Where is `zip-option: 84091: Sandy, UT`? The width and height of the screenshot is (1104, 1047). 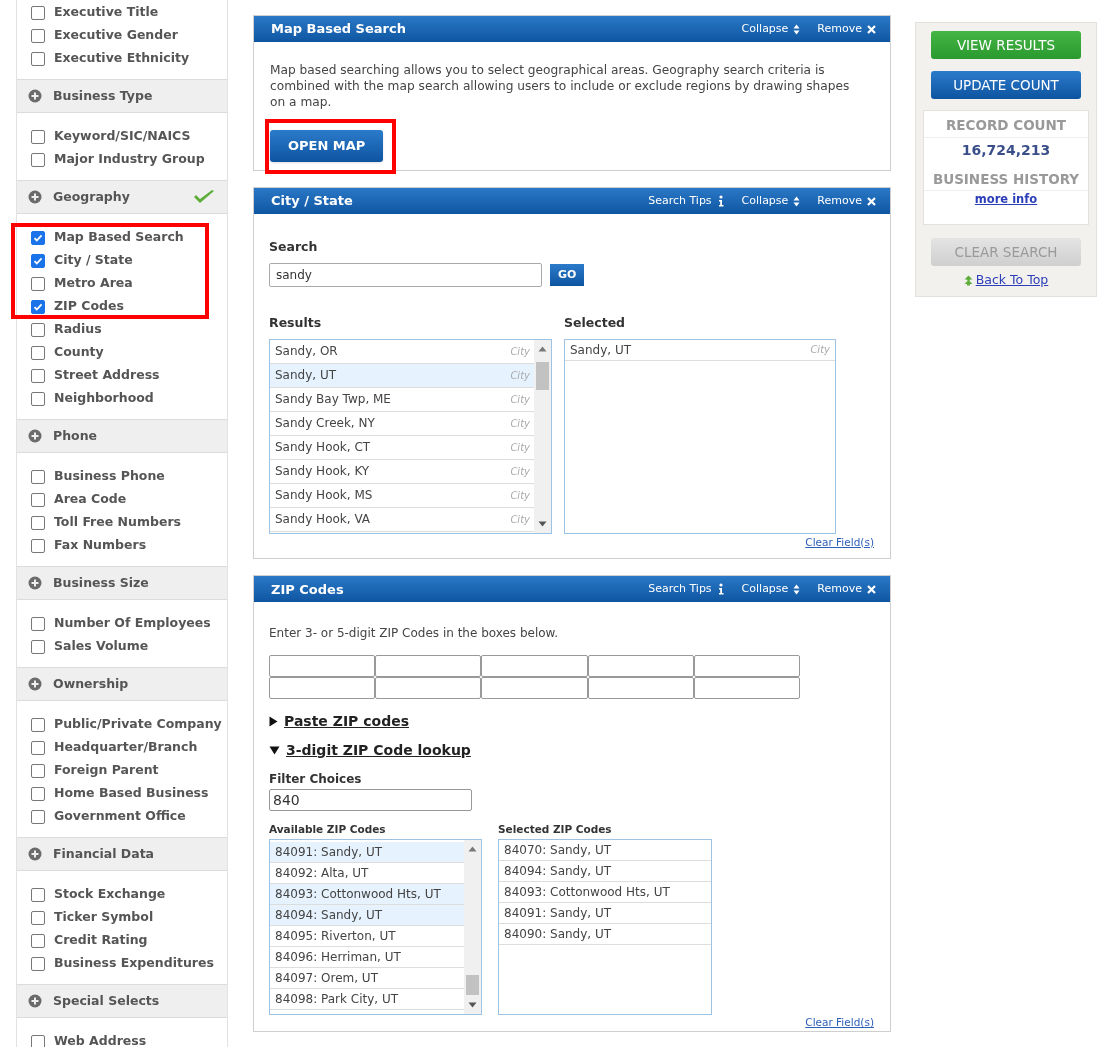 zip-option: 84091: Sandy, UT is located at coordinates (367, 852).